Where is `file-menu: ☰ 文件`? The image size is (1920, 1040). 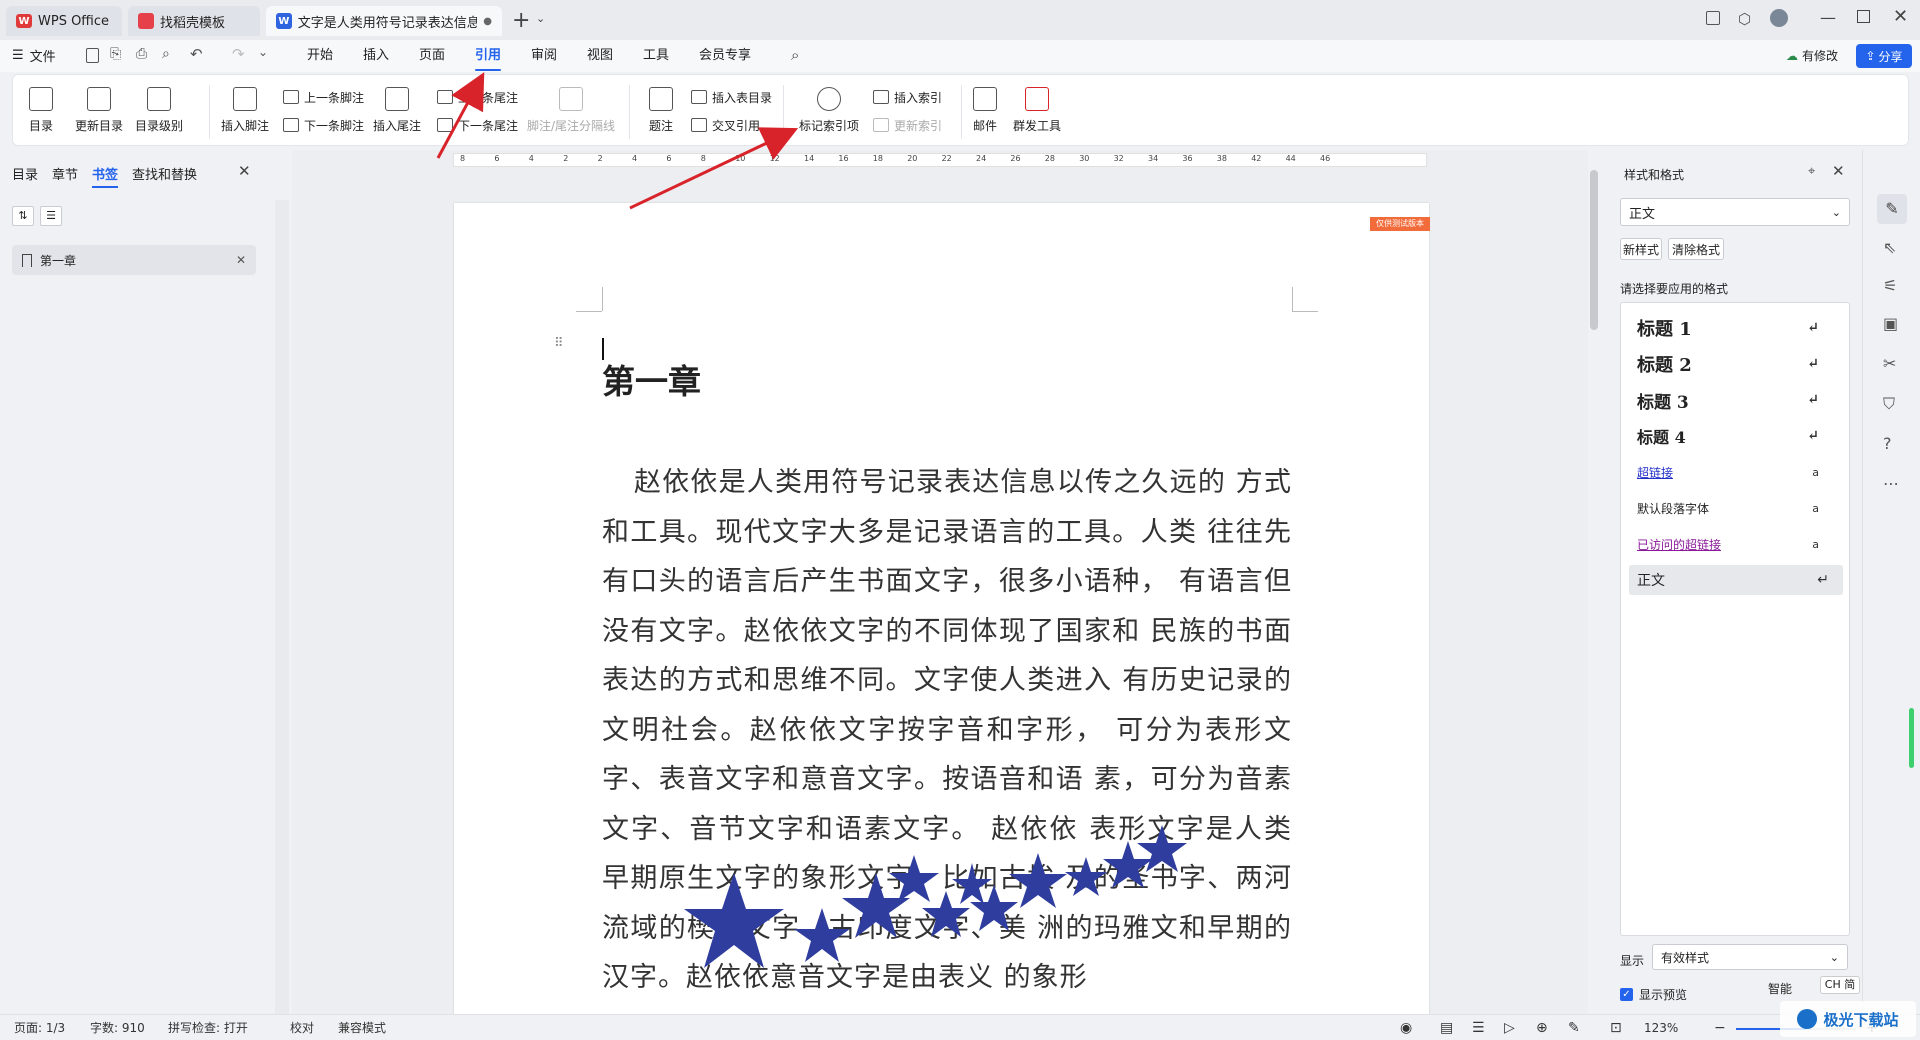
file-menu: ☰ 文件 is located at coordinates (34, 55).